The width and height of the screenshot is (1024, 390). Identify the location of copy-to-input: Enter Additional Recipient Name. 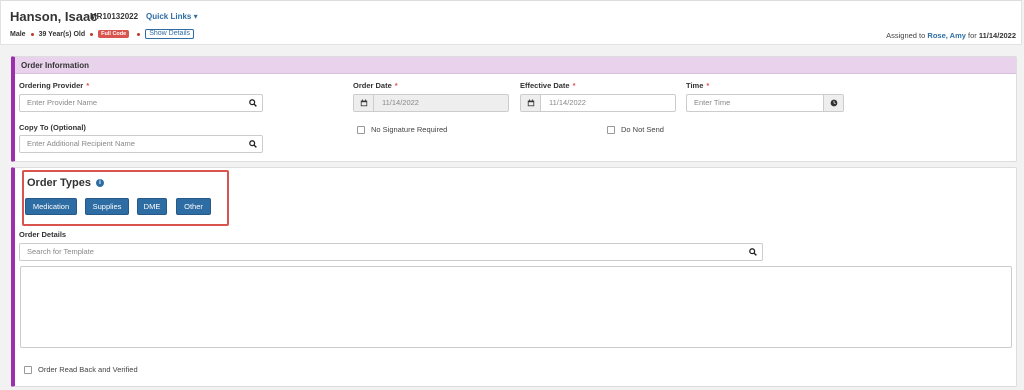
(141, 144).